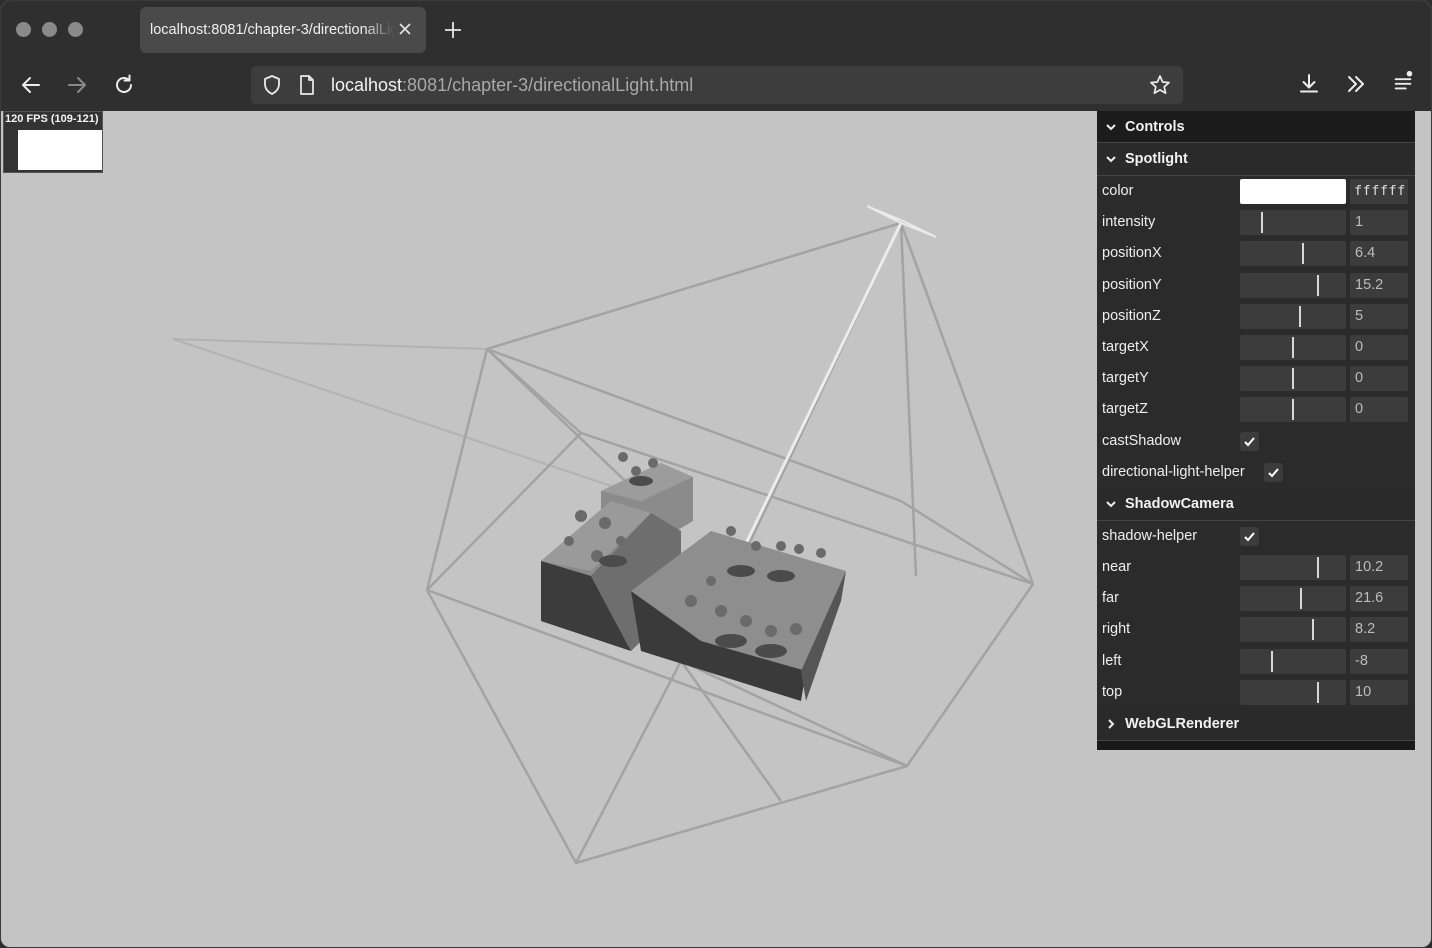  I want to click on minimize-window-button, so click(49, 29).